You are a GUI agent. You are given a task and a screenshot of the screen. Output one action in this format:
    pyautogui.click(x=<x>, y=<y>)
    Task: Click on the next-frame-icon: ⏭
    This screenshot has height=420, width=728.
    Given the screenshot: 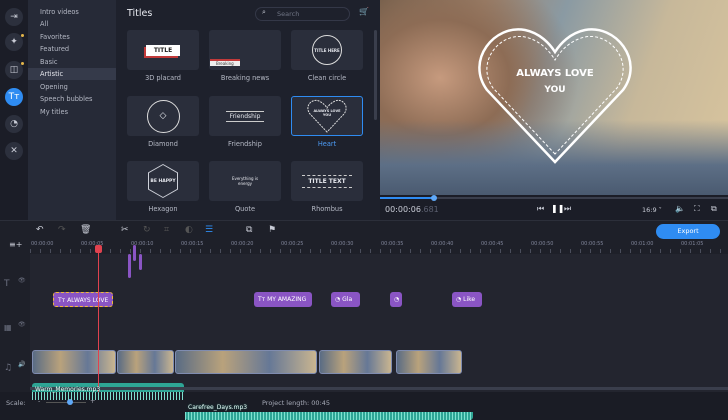 What is the action you would take?
    pyautogui.click(x=567, y=209)
    